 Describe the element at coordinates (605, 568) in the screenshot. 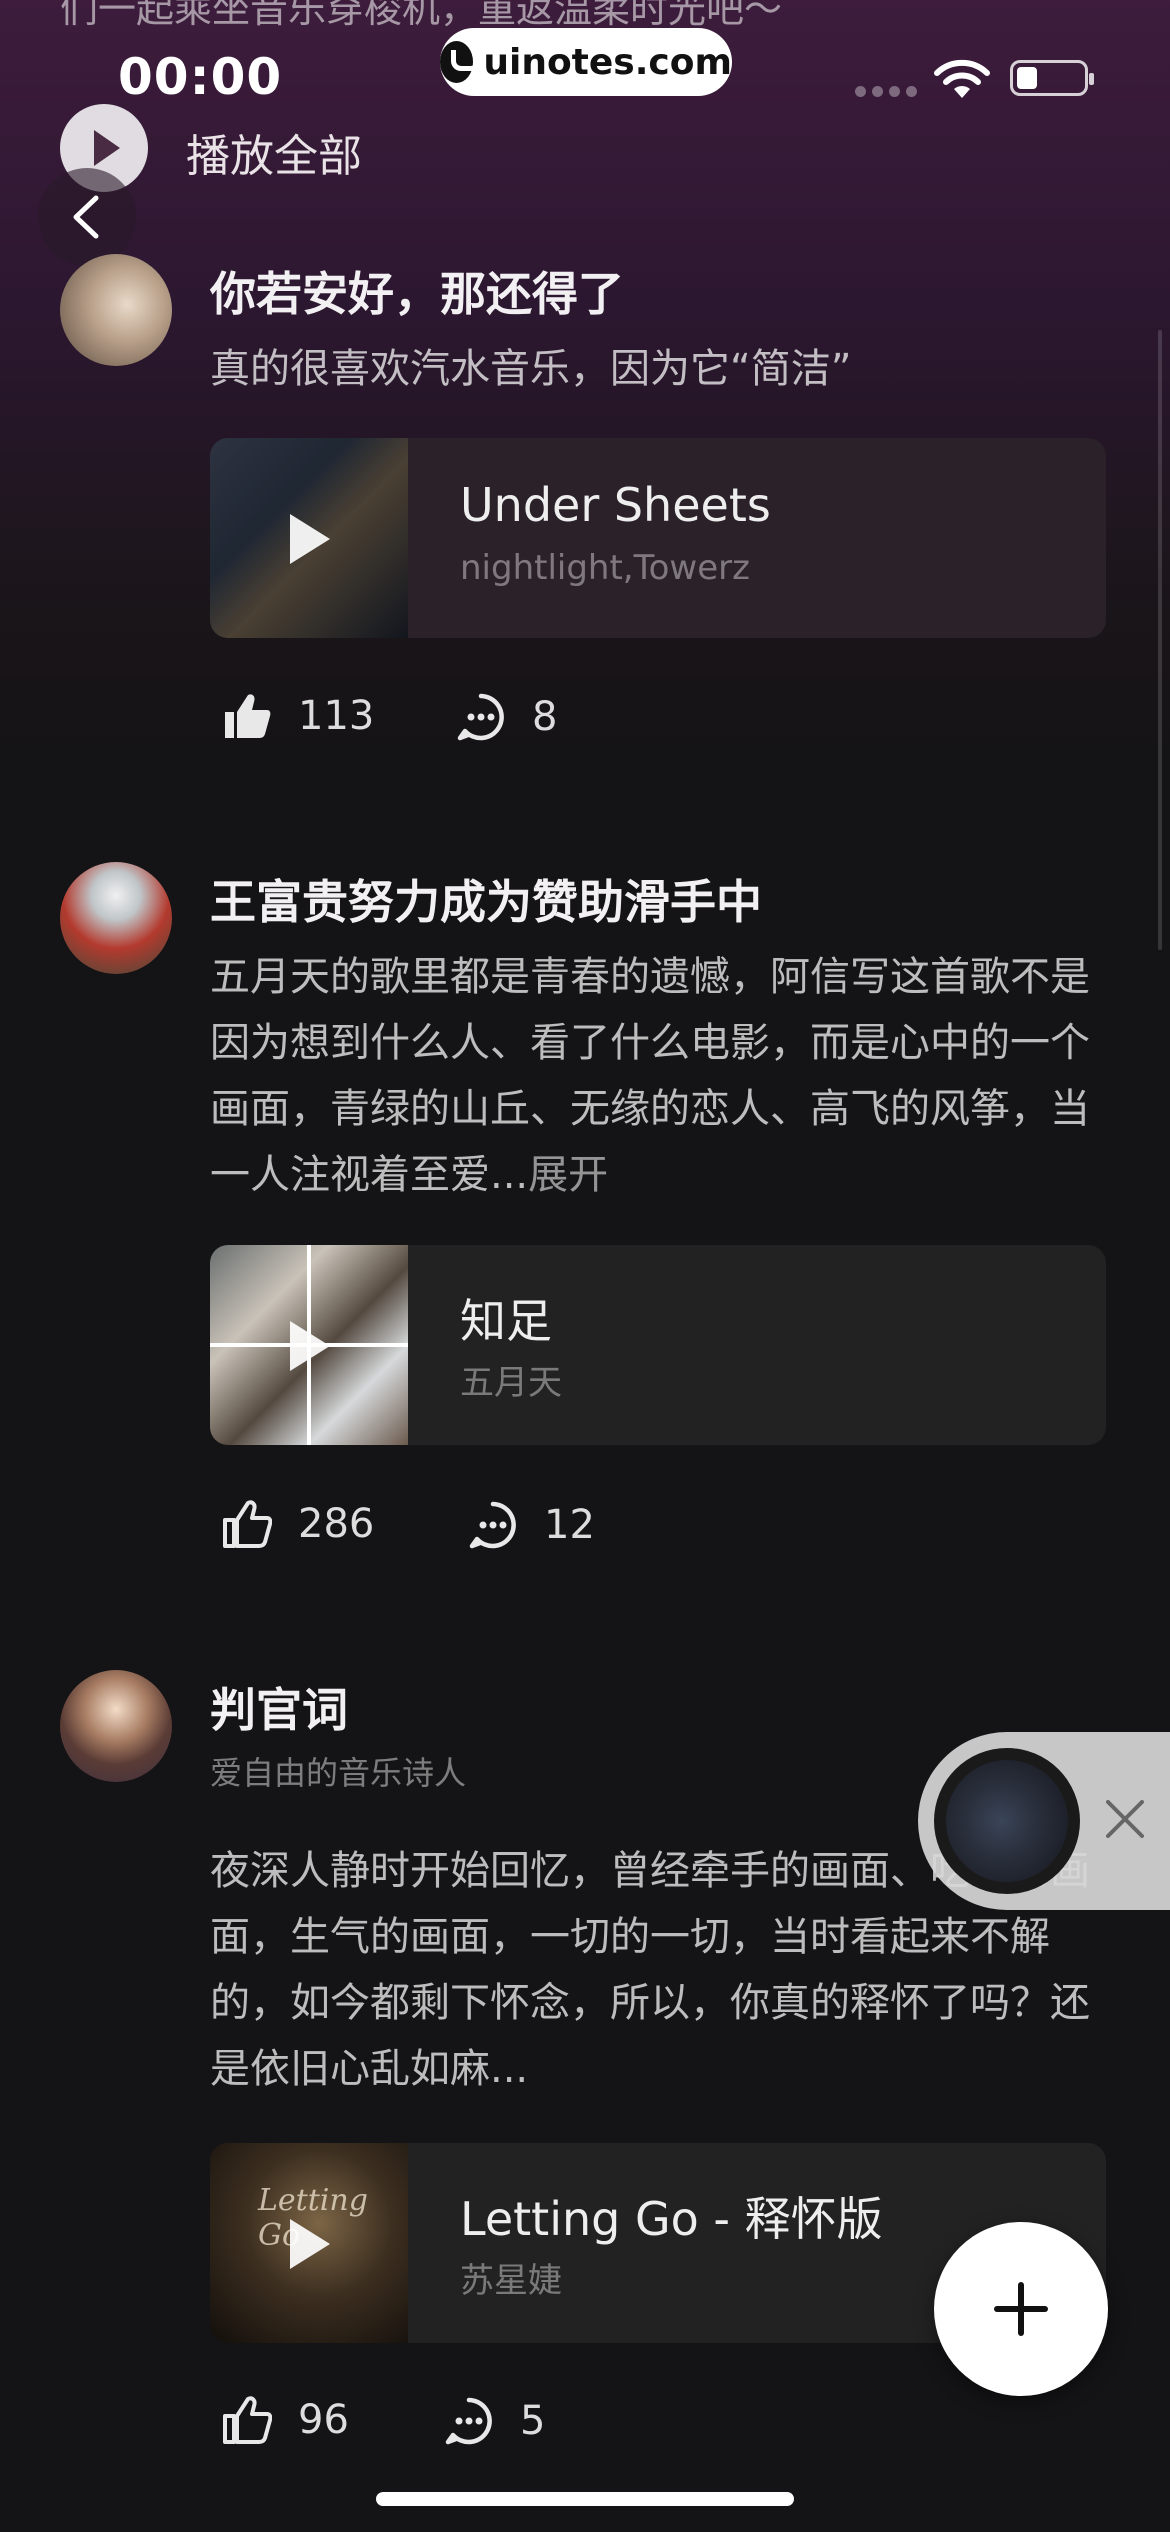

I see `song-artist: nightlight,Towerz` at that location.